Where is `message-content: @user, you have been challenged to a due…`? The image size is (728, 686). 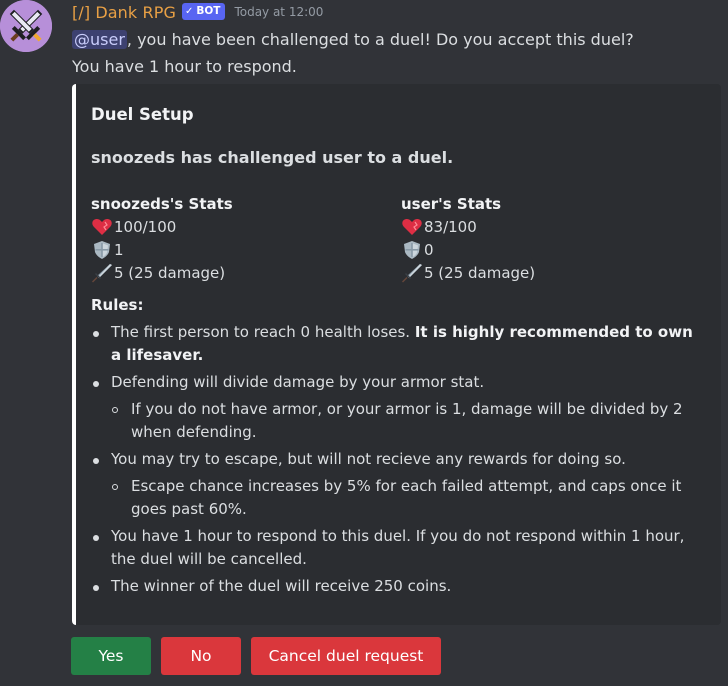 message-content: @user, you have been challenged to a due… is located at coordinates (397, 53).